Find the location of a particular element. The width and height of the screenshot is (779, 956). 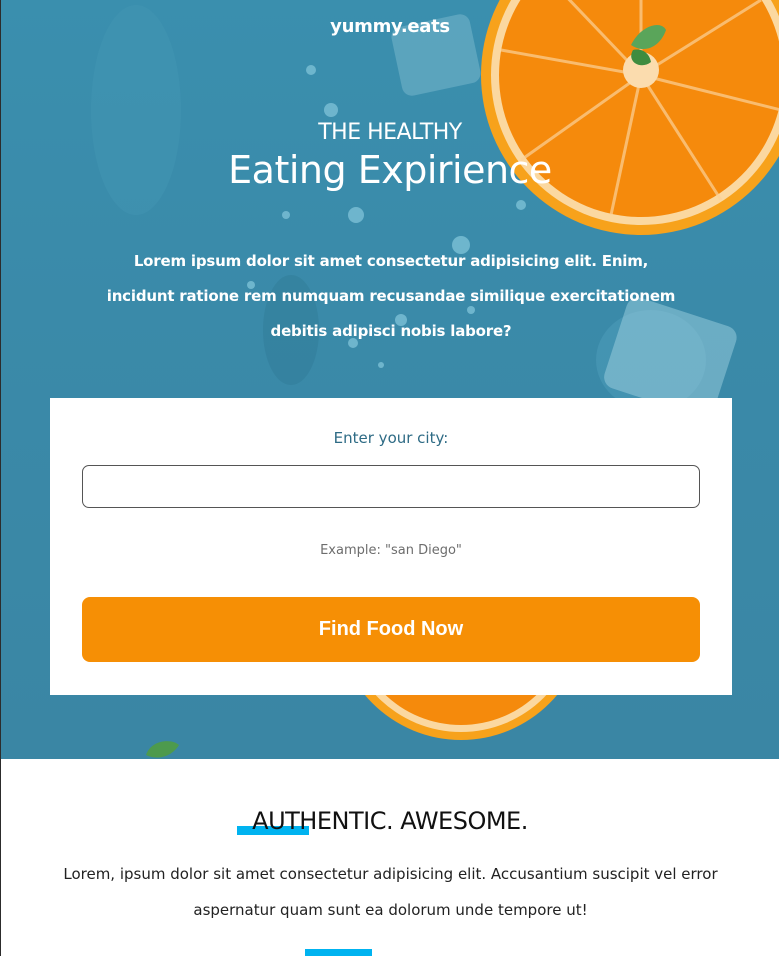

section-title-text: AUTHENTIC. AWESOME. is located at coordinates (390, 821).